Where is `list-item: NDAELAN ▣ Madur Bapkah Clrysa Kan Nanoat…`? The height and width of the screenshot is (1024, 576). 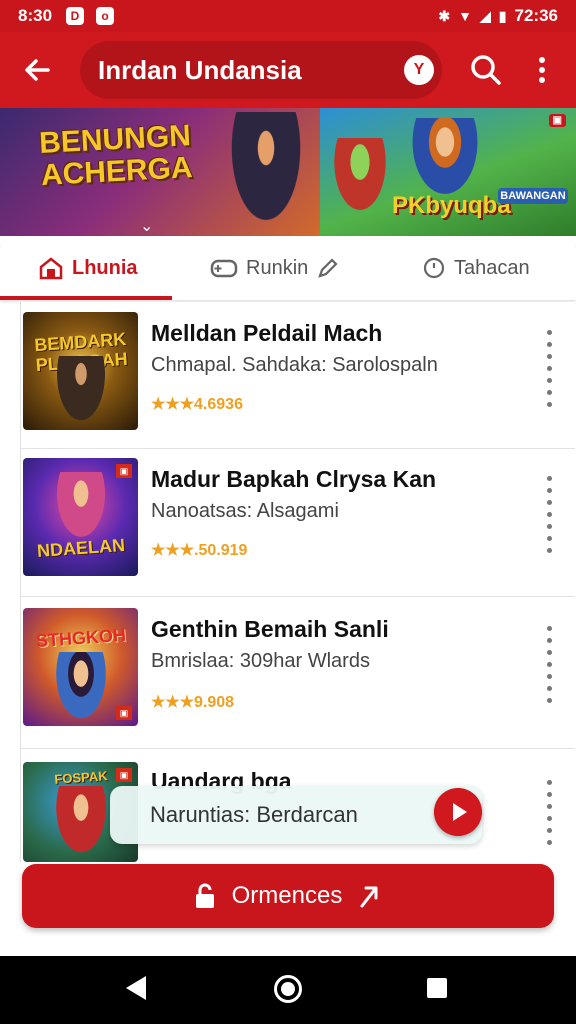
list-item: NDAELAN ▣ Madur Bapkah Clrysa Kan Nanoat… is located at coordinates (298, 522).